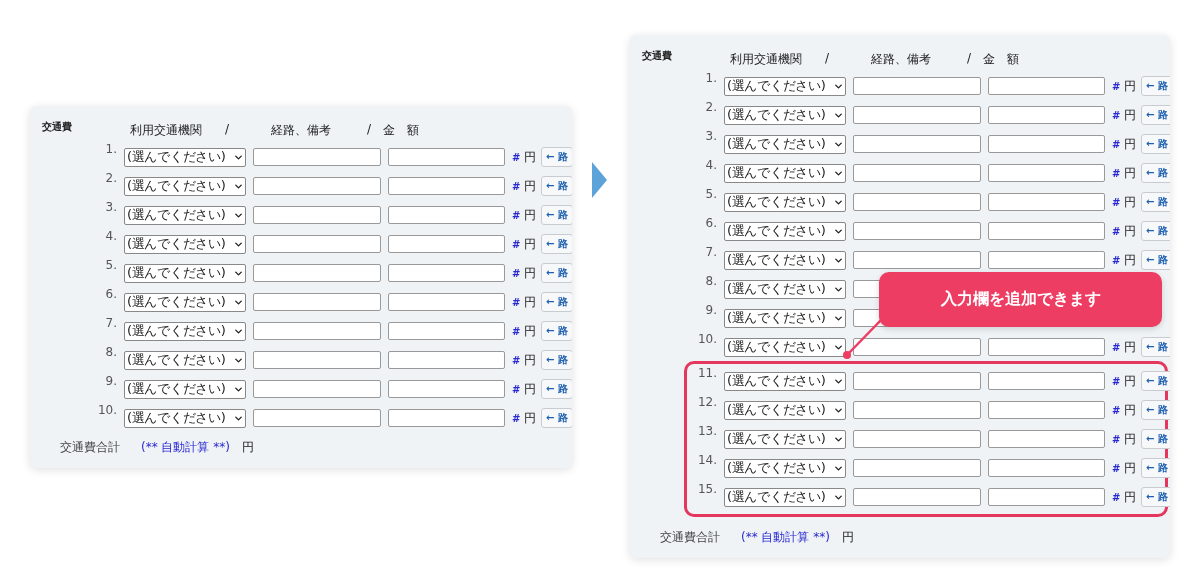  I want to click on row-number: 10., so click(106, 410).